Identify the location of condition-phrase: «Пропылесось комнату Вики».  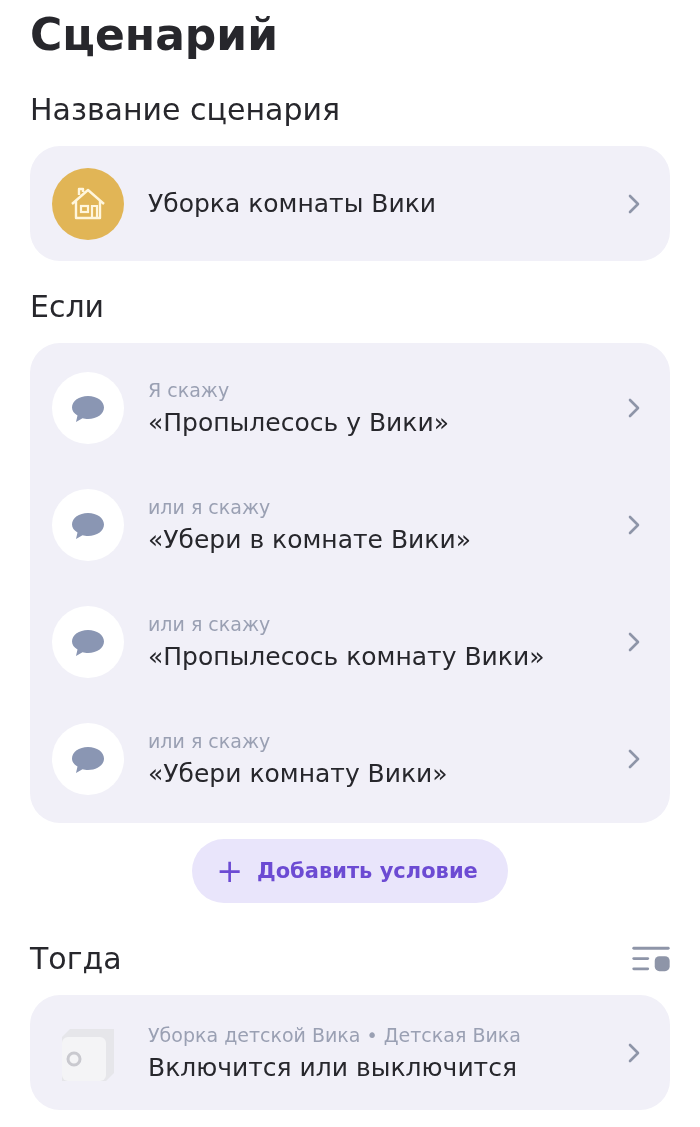
(347, 656).